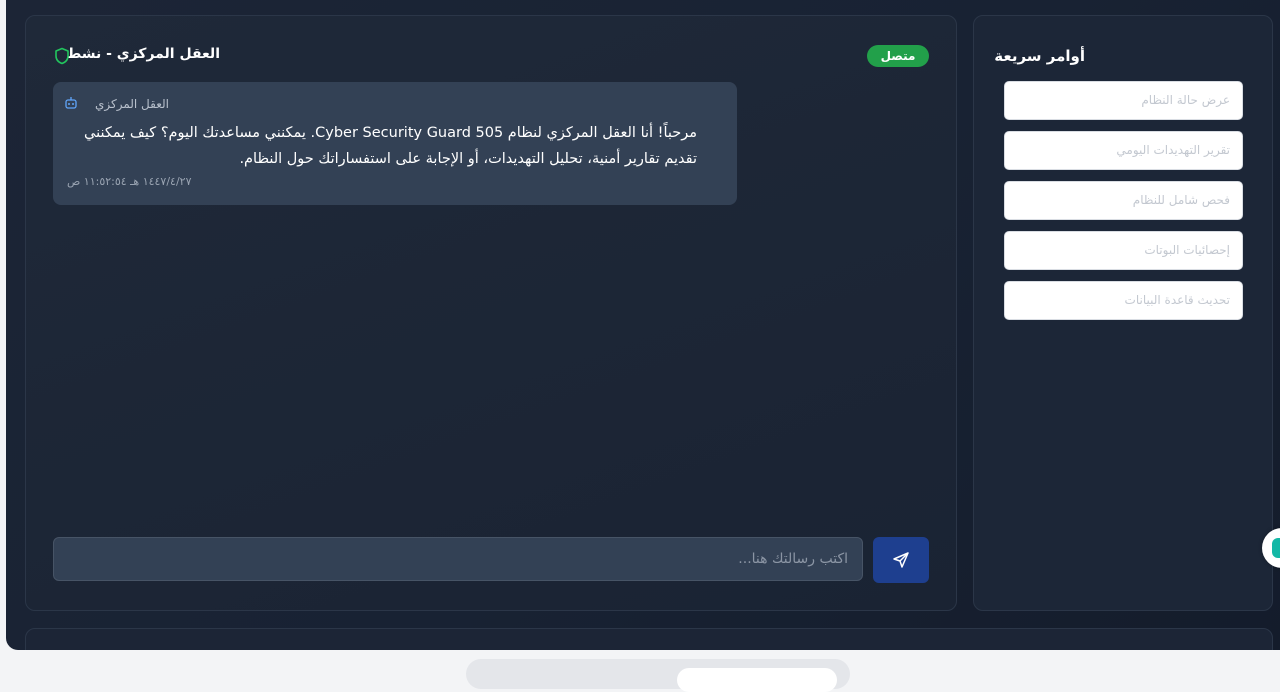 This screenshot has width=1280, height=692. What do you see at coordinates (1039, 56) in the screenshot?
I see `quick-commands-title: أوامر سريعة` at bounding box center [1039, 56].